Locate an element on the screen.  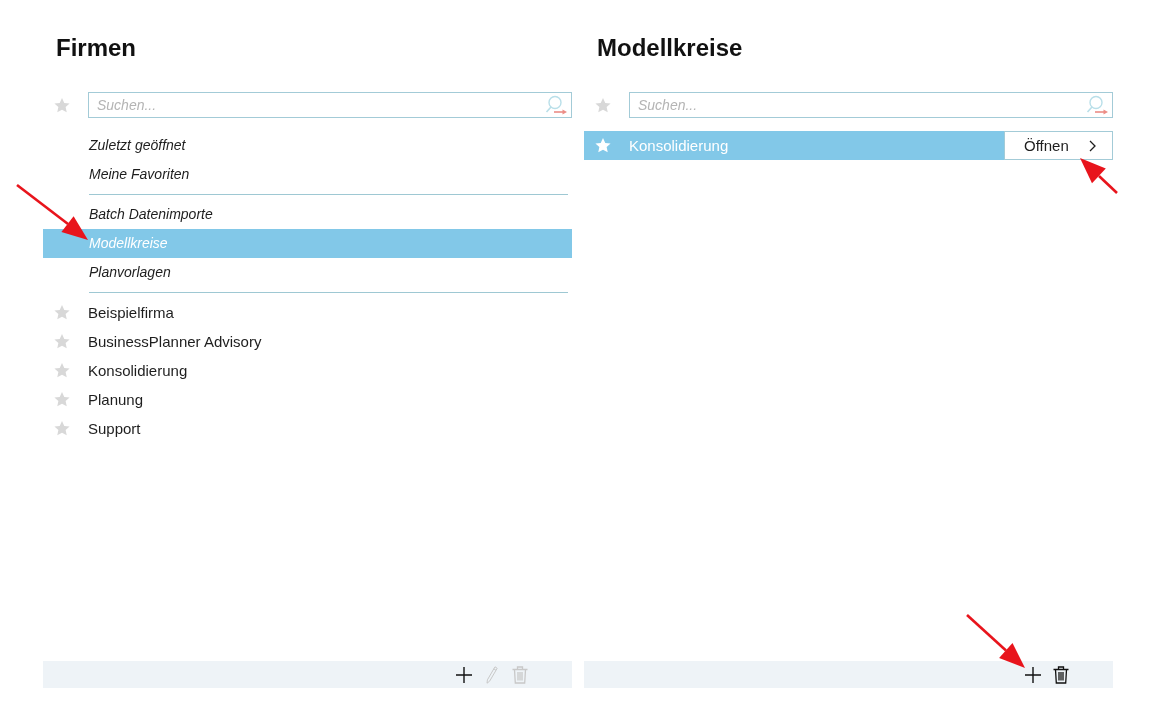
panel-title: Modellkreise is located at coordinates (670, 48).